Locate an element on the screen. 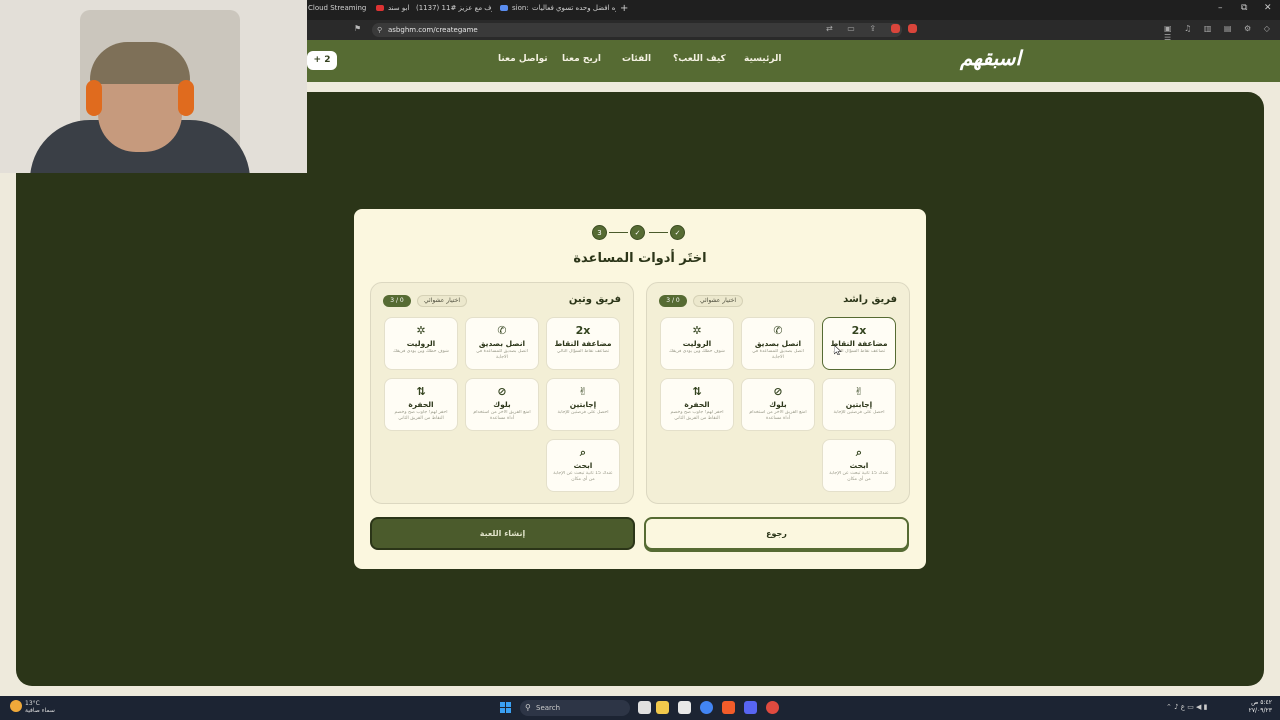  browser-tab: ساره افضل وحده تسوي فعاليات is located at coordinates (574, 10).